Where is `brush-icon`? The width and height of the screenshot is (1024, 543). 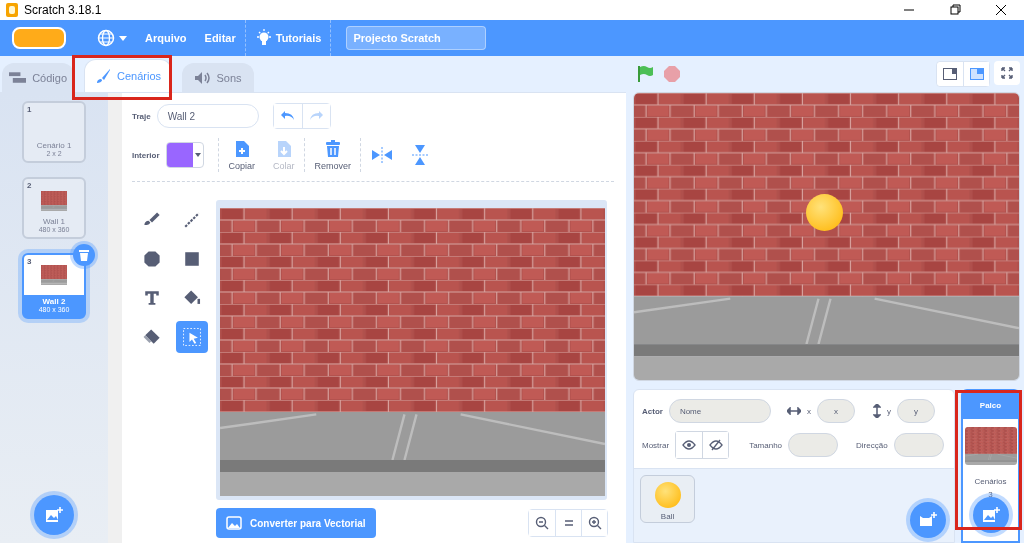
brush-icon is located at coordinates (103, 76).